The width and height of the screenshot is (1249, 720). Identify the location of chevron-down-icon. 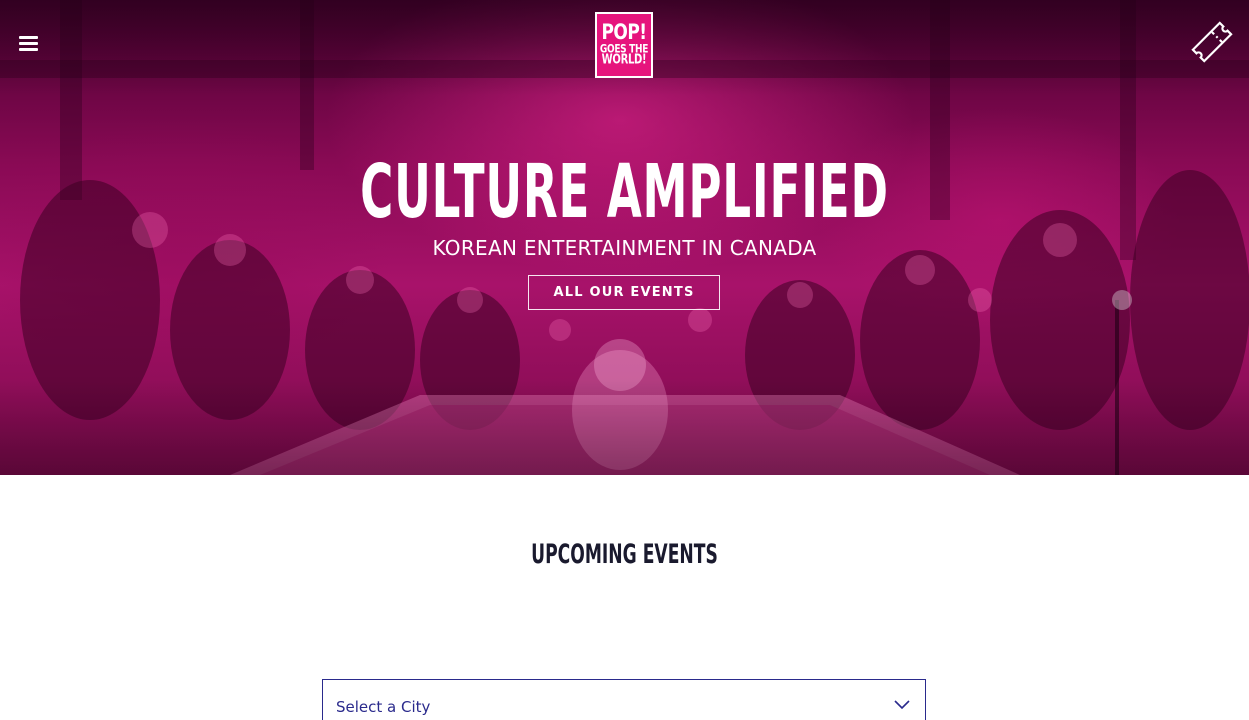
(902, 704).